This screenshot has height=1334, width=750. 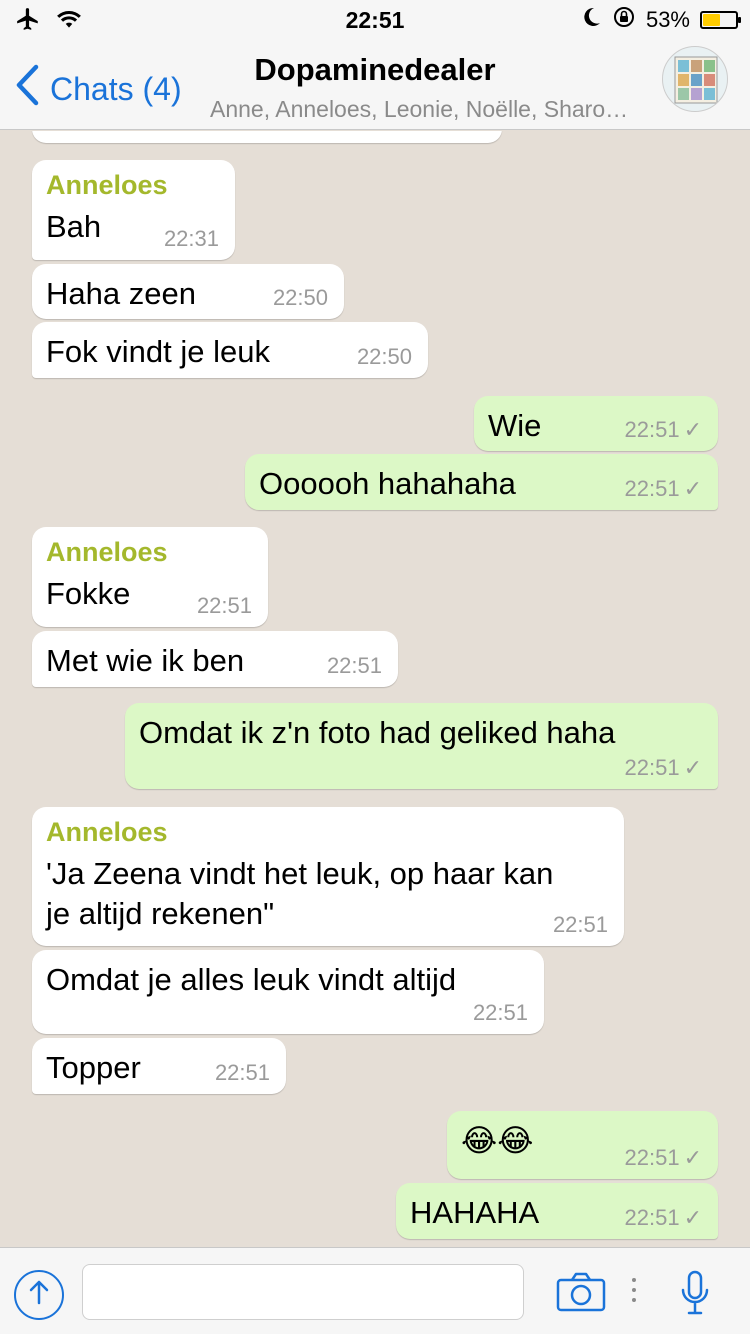 What do you see at coordinates (377, 732) in the screenshot?
I see `message-text: Omdat ik z'n foto had geliked haha` at bounding box center [377, 732].